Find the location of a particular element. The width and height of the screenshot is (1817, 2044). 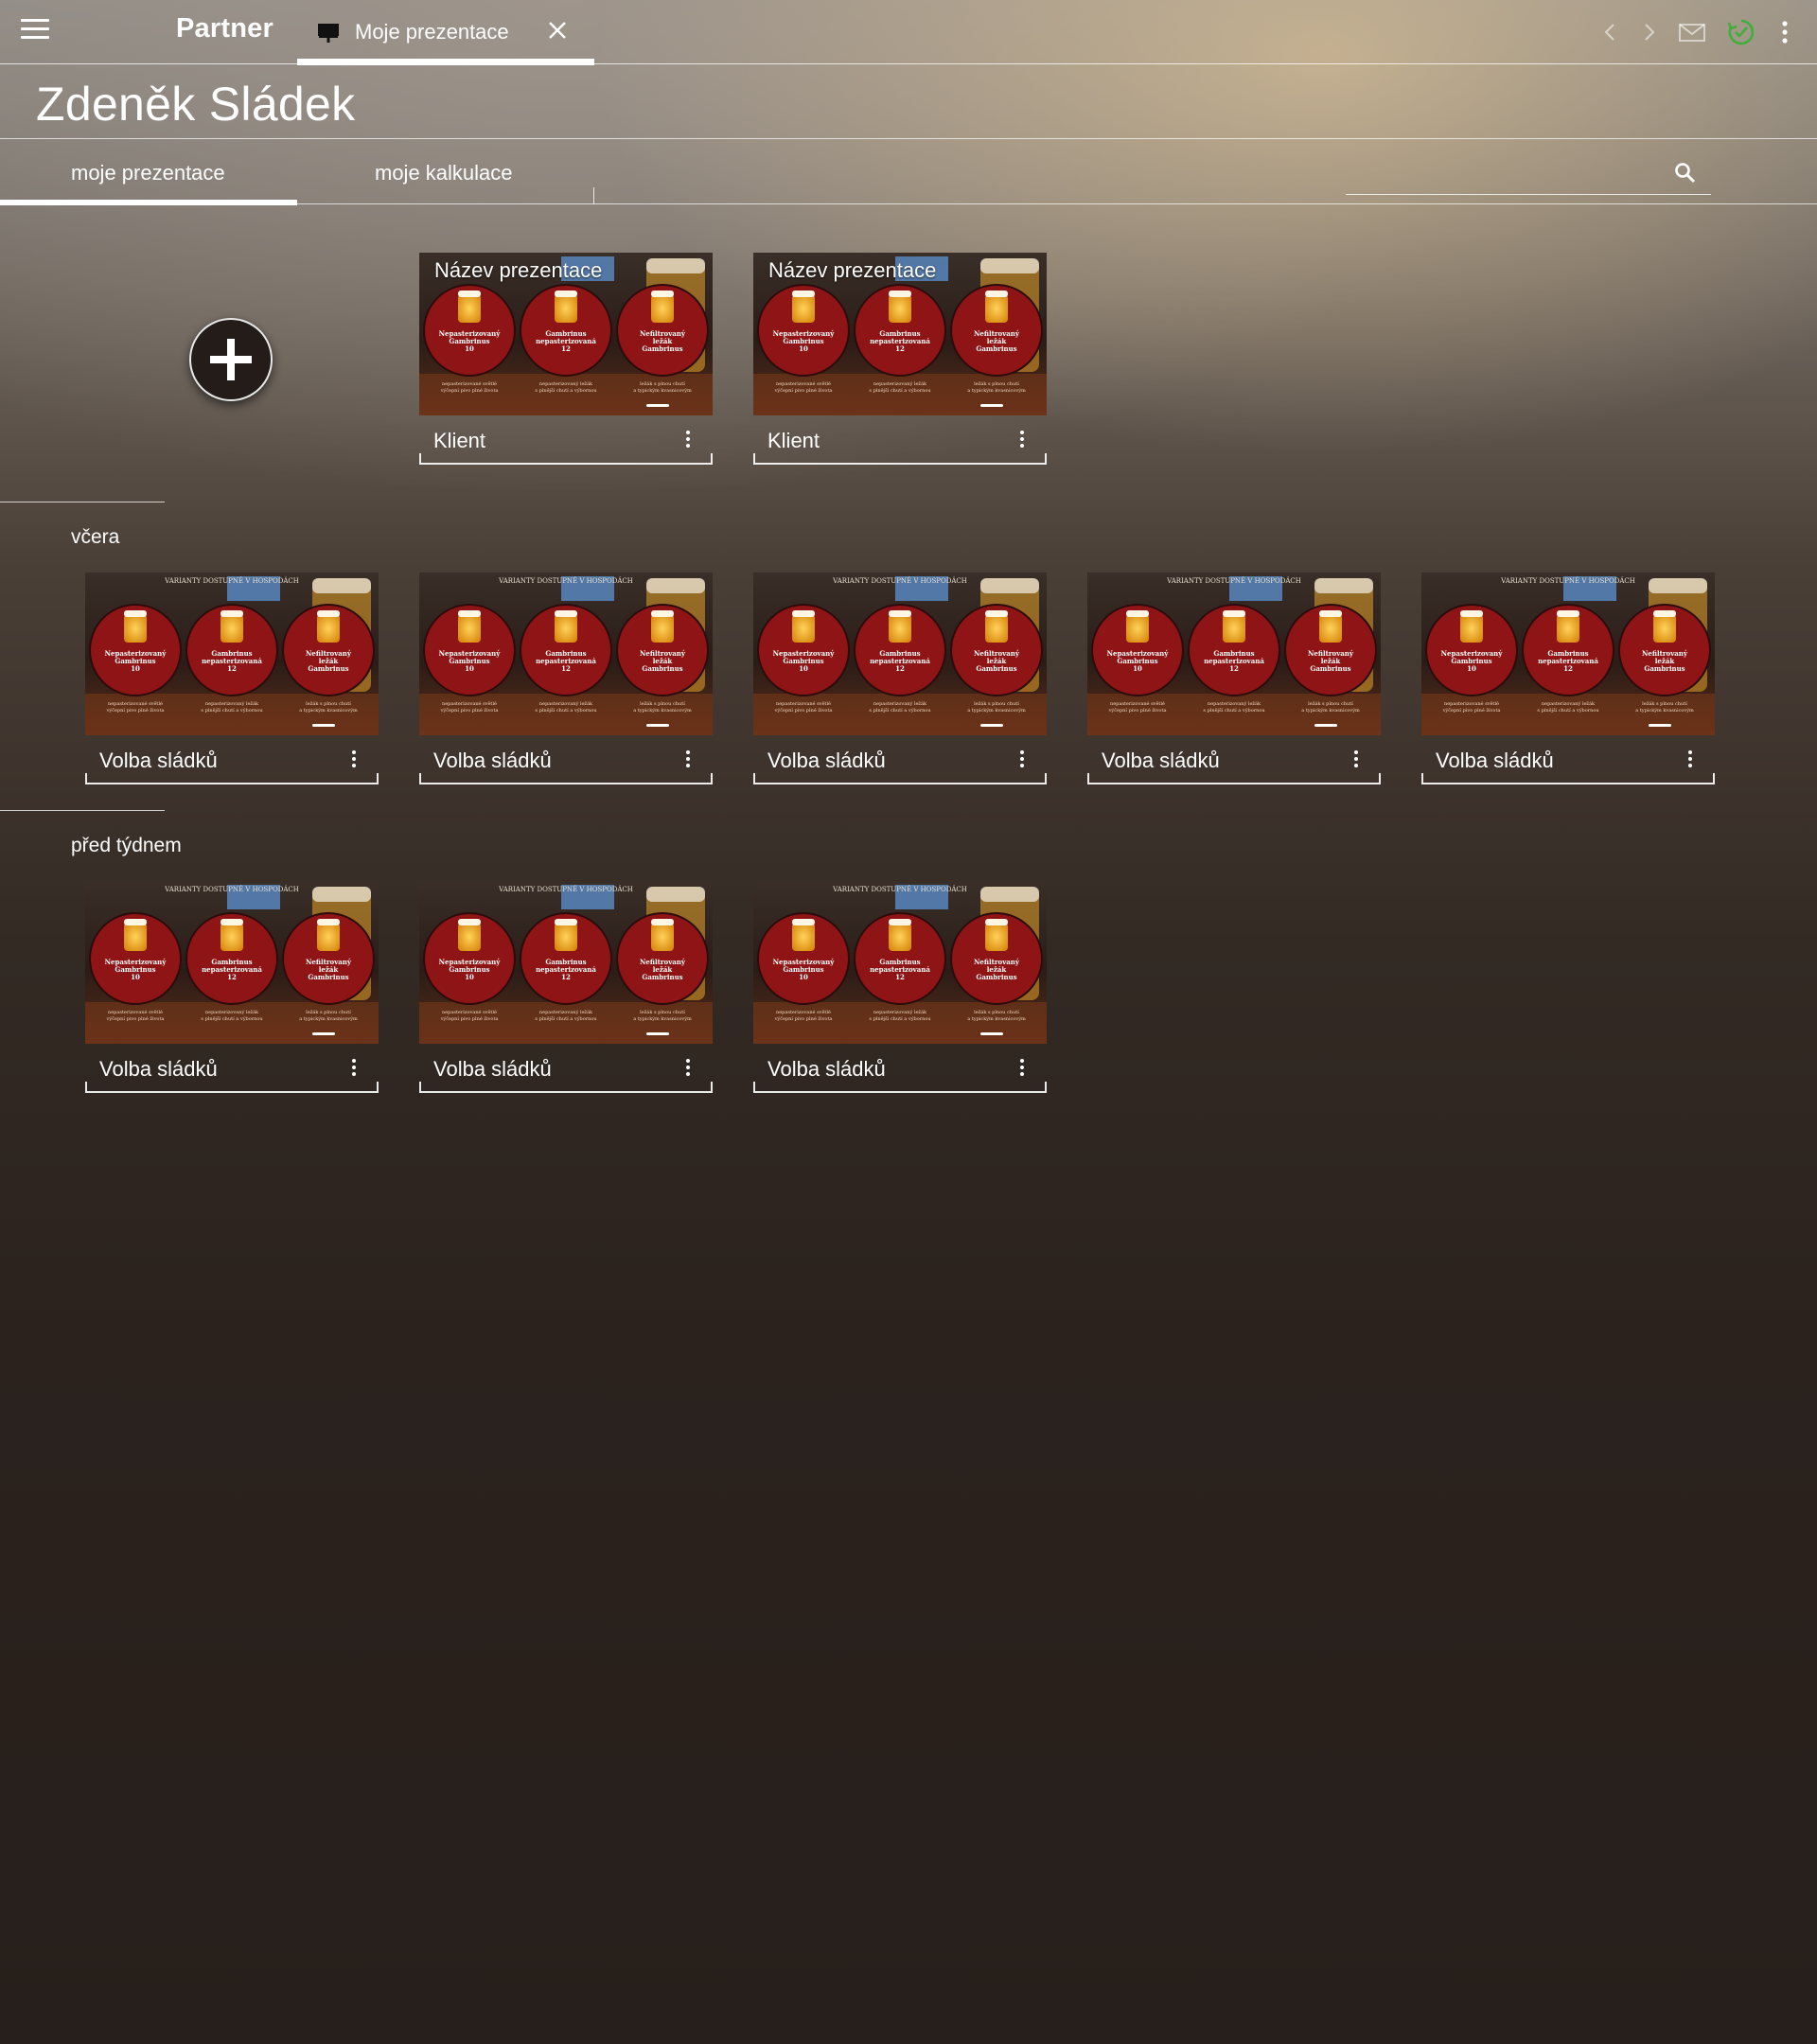

brand-title: Partner is located at coordinates (224, 28).